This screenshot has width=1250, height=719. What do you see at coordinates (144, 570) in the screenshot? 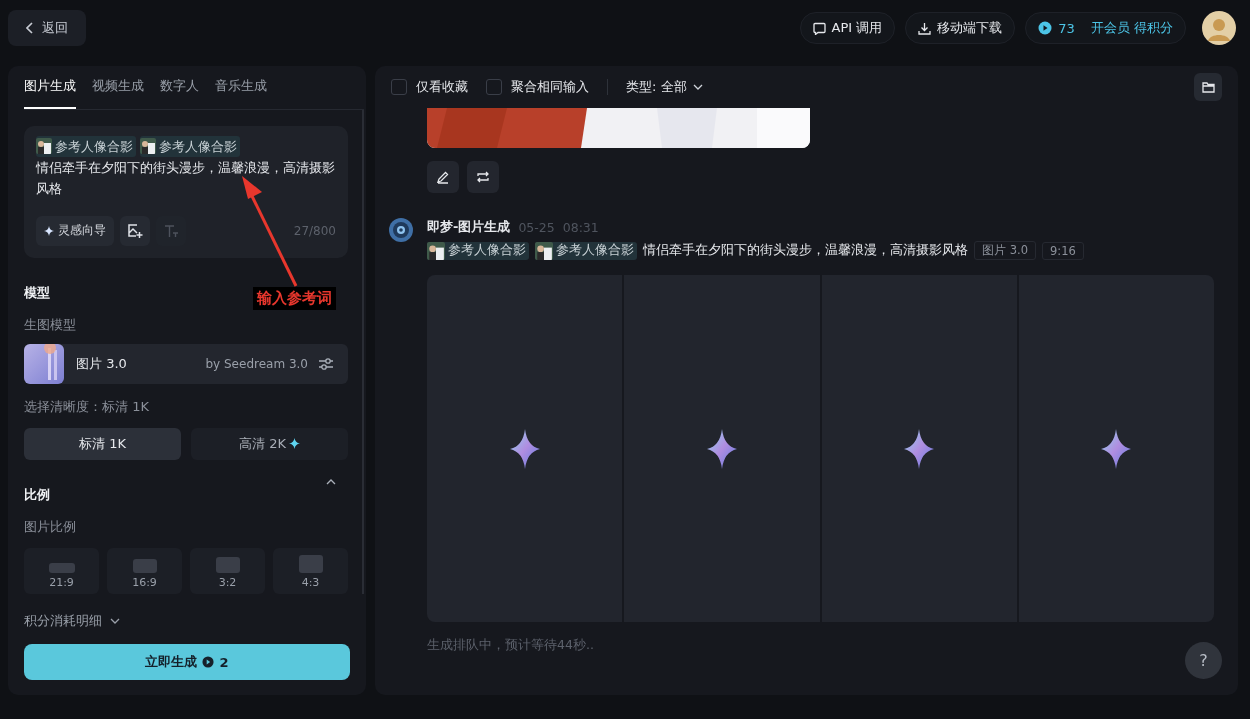
I see `ratio-option: 16:9` at bounding box center [144, 570].